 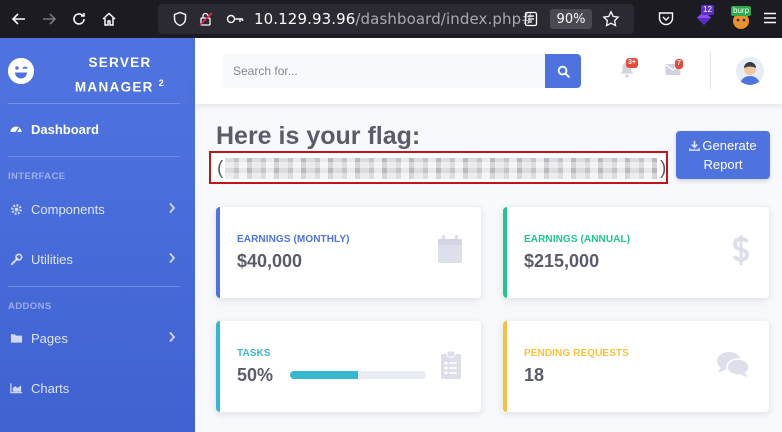 What do you see at coordinates (636, 366) in the screenshot?
I see `card-pending-requests: PENDING REQUESTS 18` at bounding box center [636, 366].